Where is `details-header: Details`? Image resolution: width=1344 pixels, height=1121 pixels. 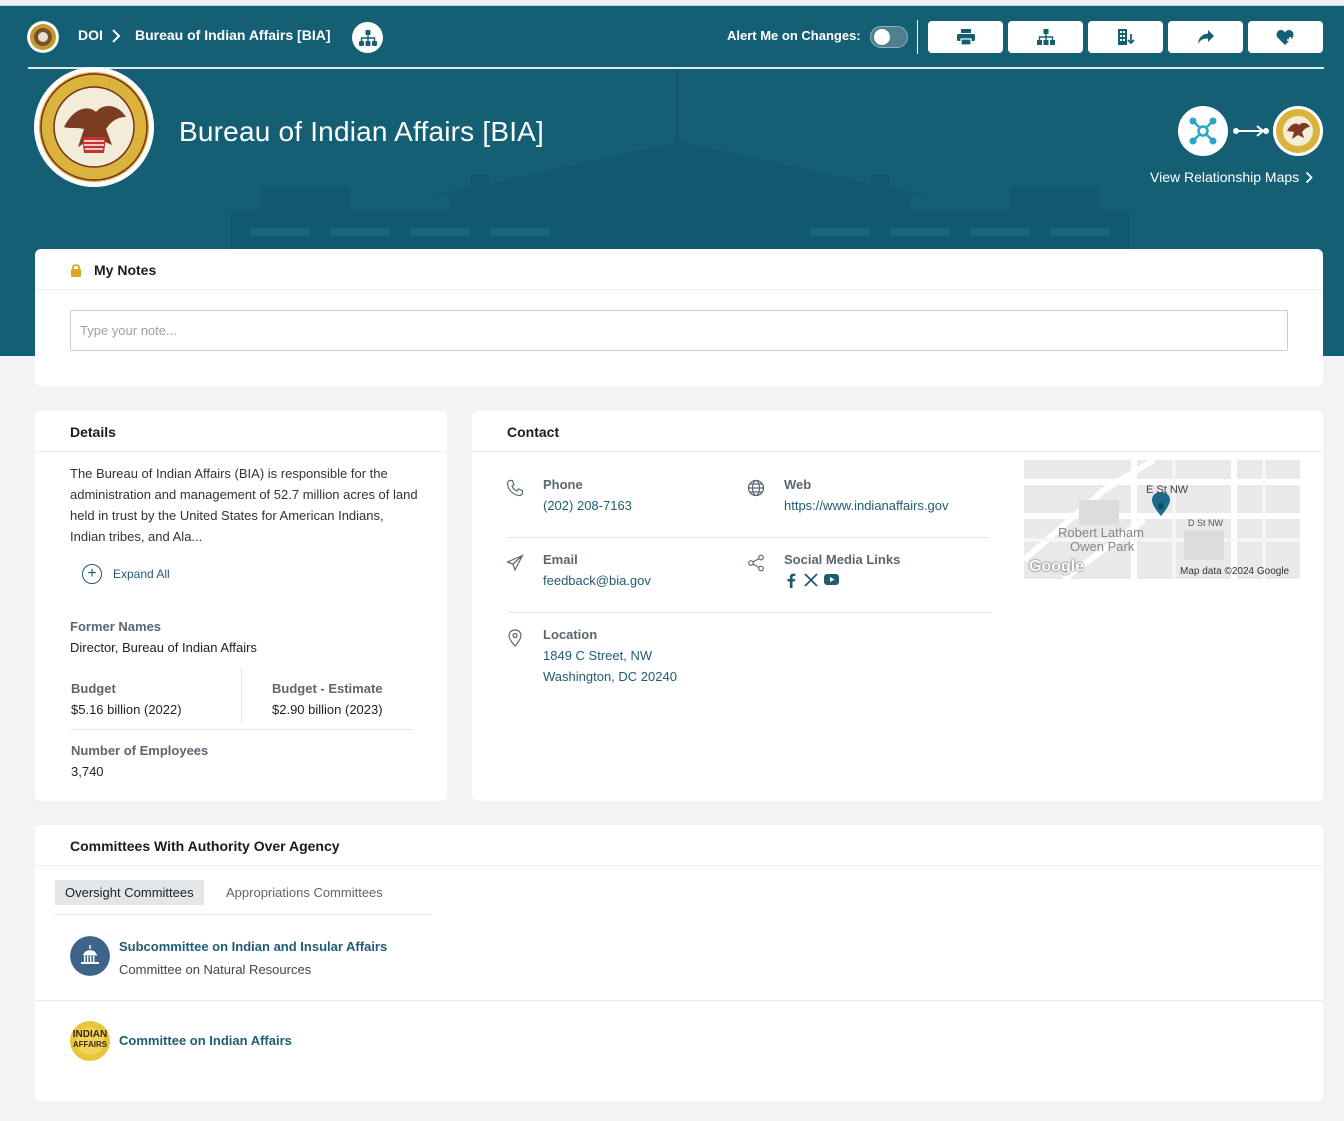
details-header: Details is located at coordinates (241, 431).